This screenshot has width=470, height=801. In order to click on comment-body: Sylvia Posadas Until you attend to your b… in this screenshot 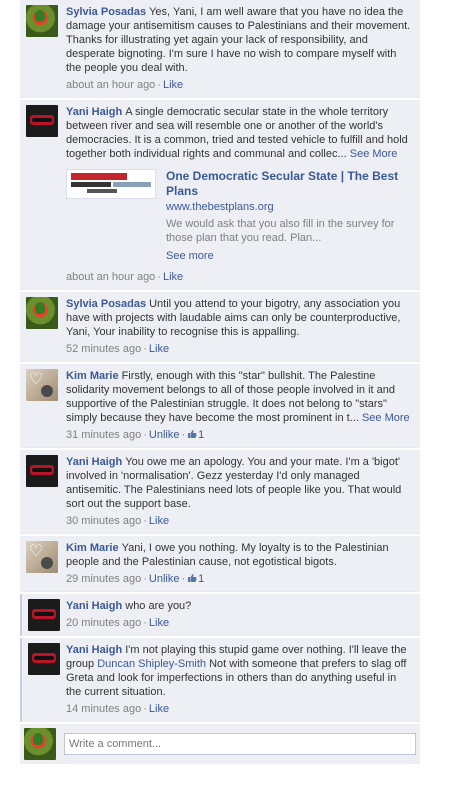, I will do `click(240, 318)`.